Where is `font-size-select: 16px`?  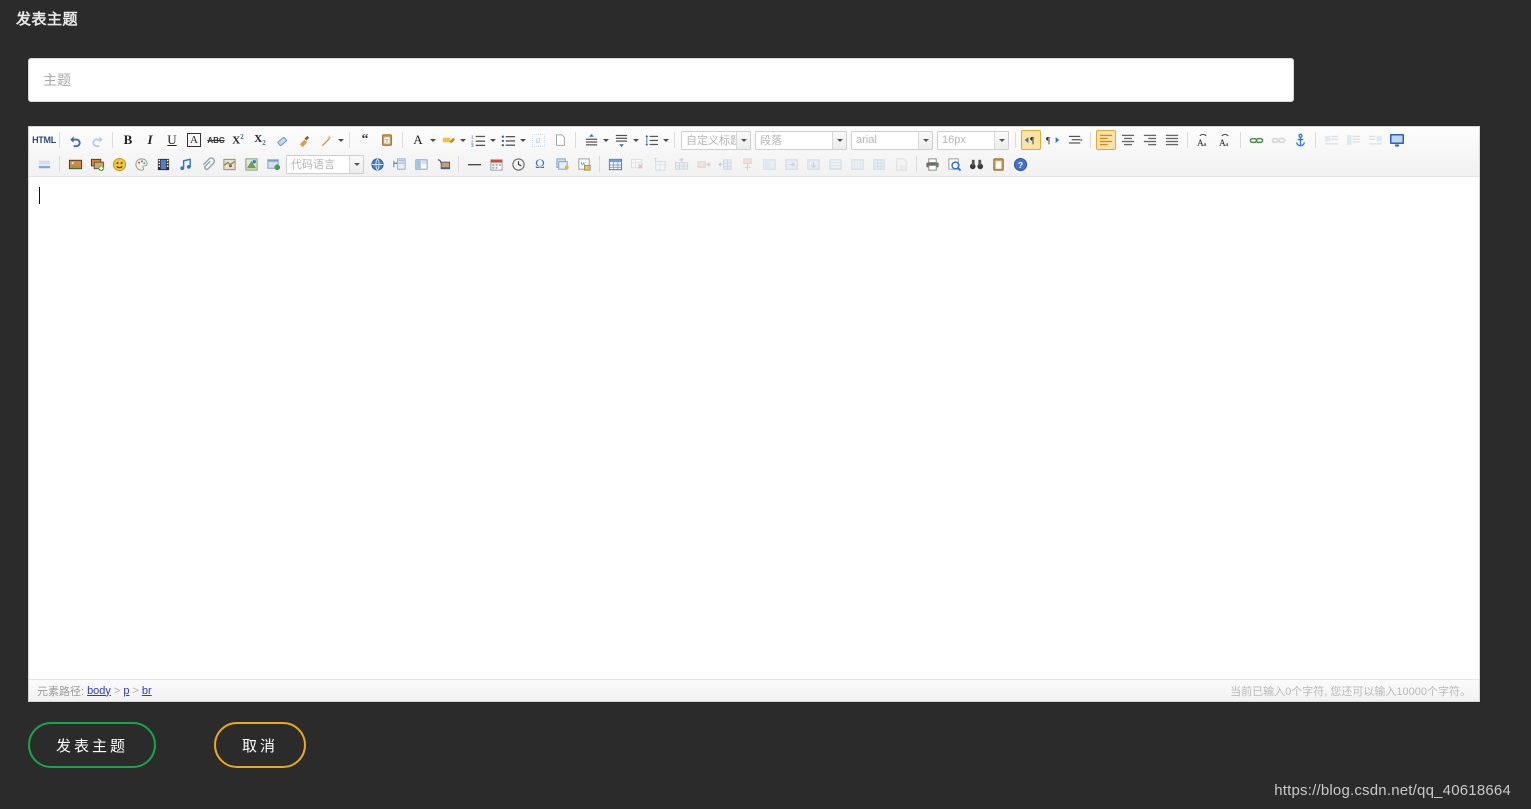 font-size-select: 16px is located at coordinates (973, 140).